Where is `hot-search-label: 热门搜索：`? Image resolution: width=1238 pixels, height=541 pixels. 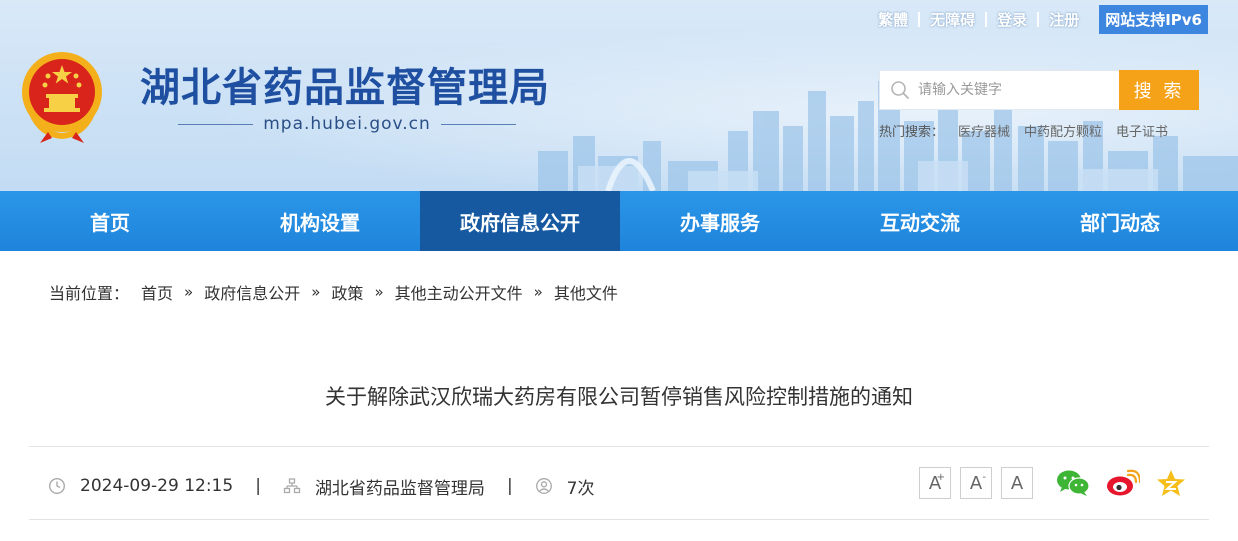 hot-search-label: 热门搜索： is located at coordinates (912, 132).